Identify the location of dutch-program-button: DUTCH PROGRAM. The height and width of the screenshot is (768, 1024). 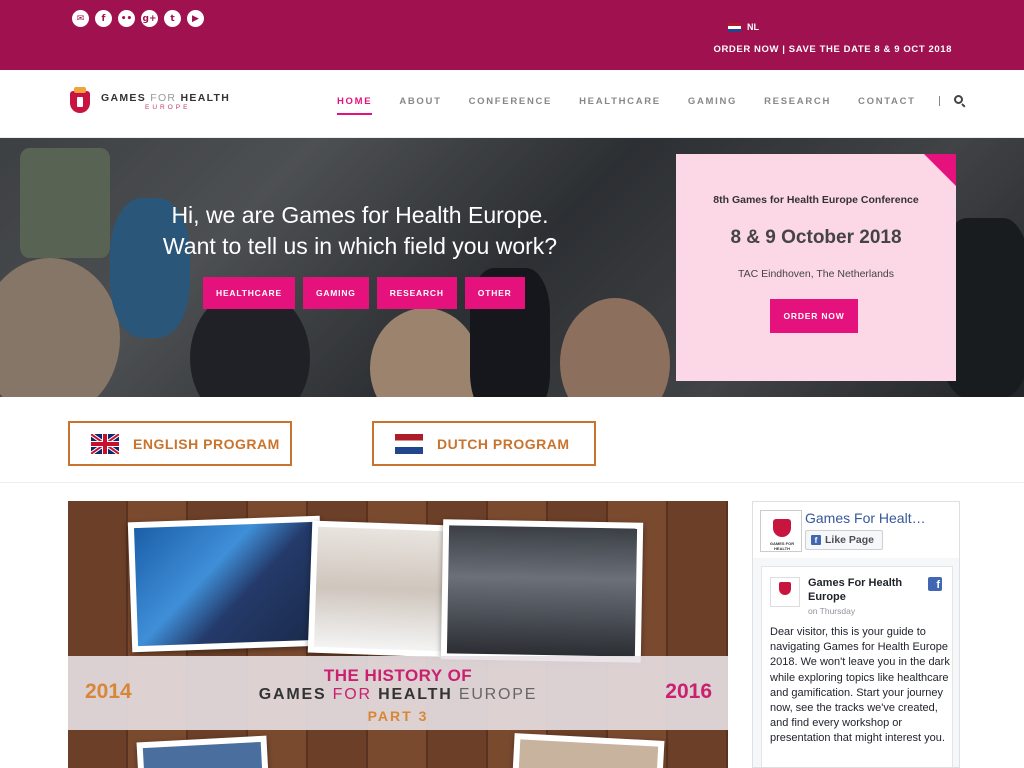
(484, 443).